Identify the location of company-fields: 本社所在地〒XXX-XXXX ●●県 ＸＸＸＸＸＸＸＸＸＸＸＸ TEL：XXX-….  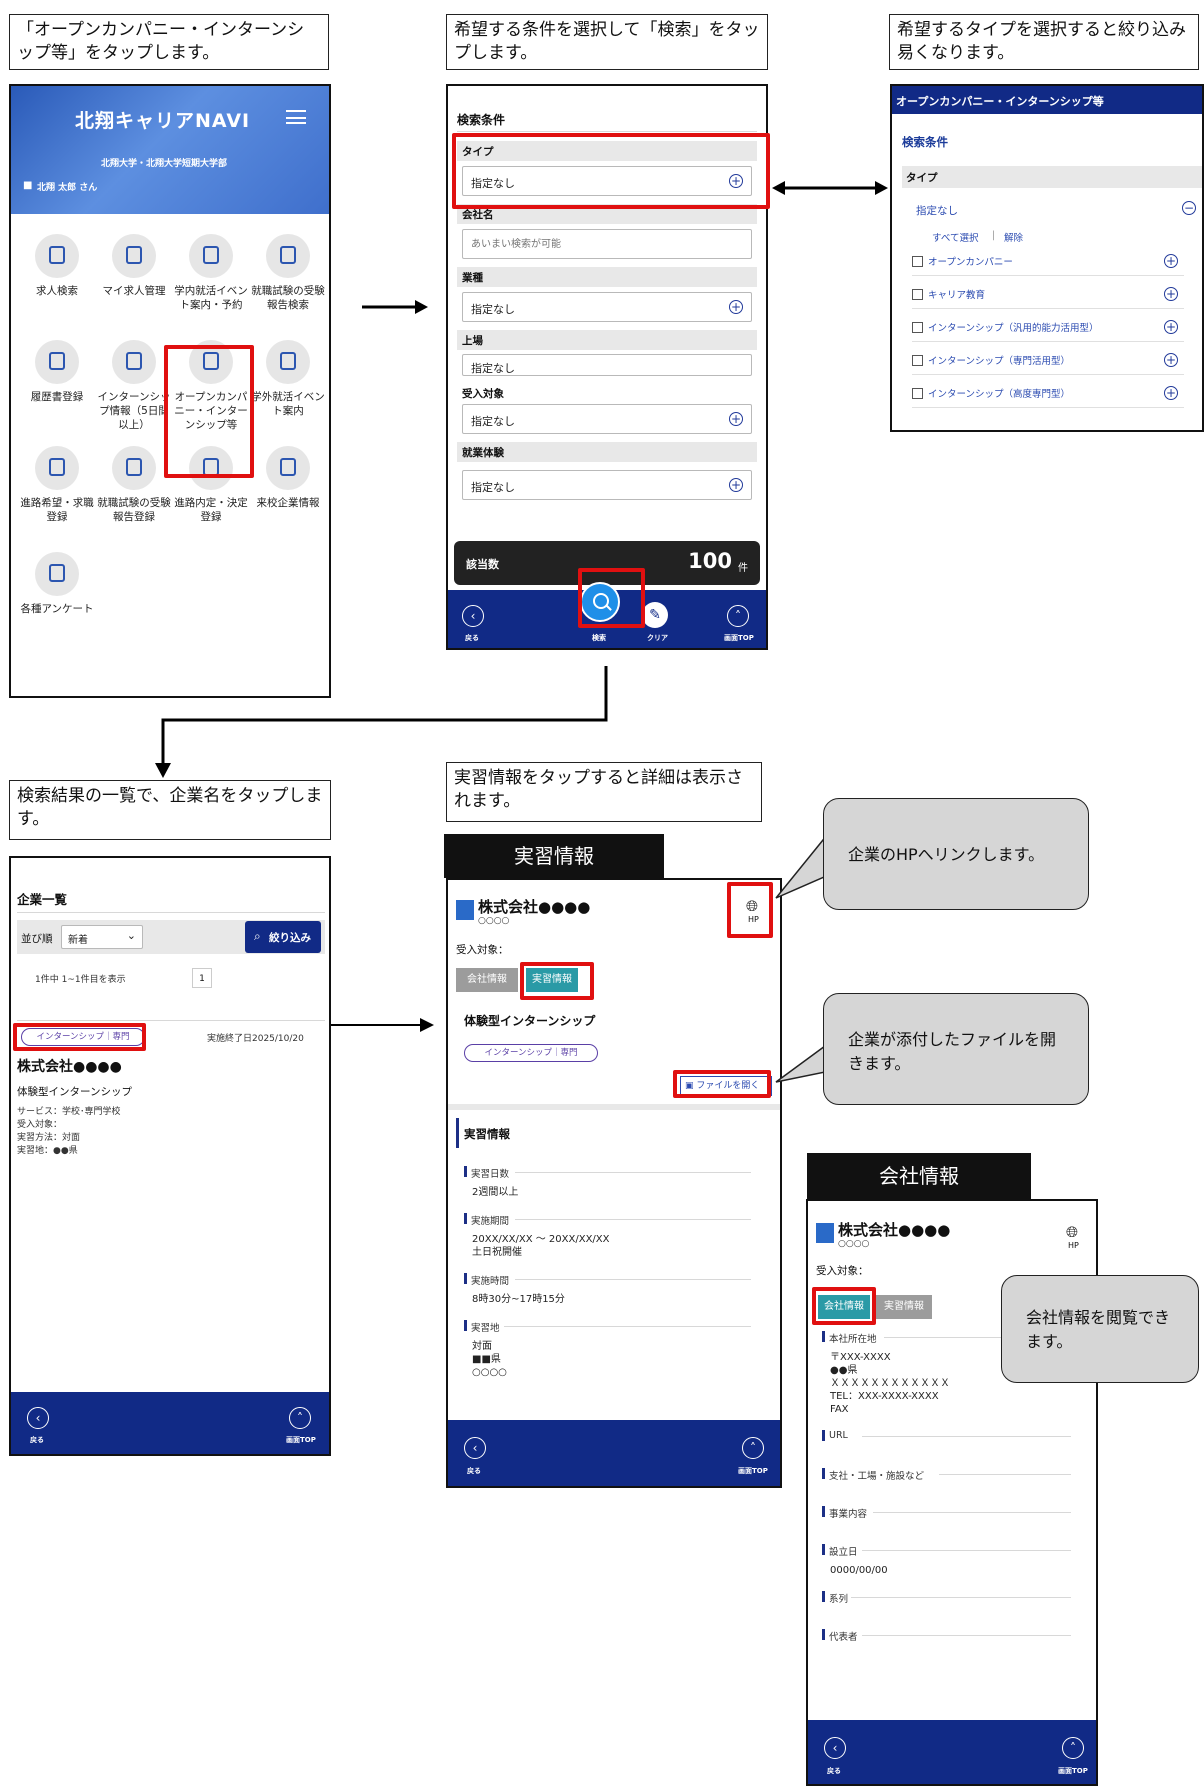
(957, 1526).